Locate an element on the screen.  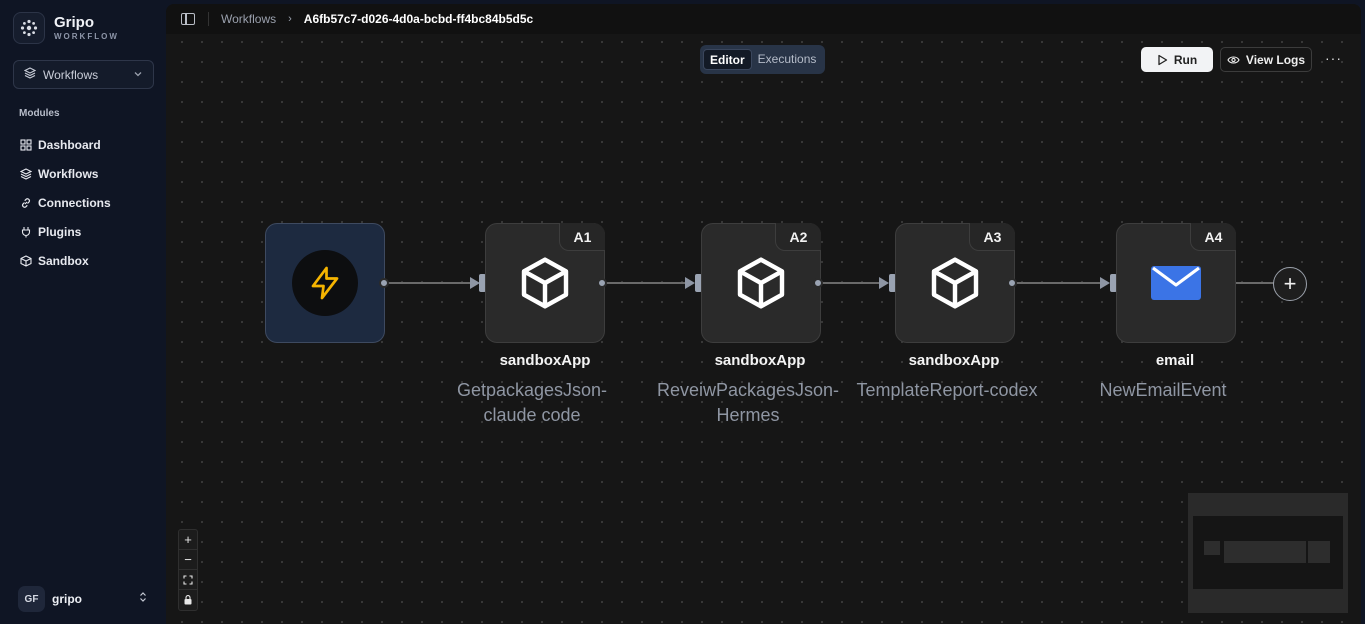
eye-icon is located at coordinates (1233, 60).